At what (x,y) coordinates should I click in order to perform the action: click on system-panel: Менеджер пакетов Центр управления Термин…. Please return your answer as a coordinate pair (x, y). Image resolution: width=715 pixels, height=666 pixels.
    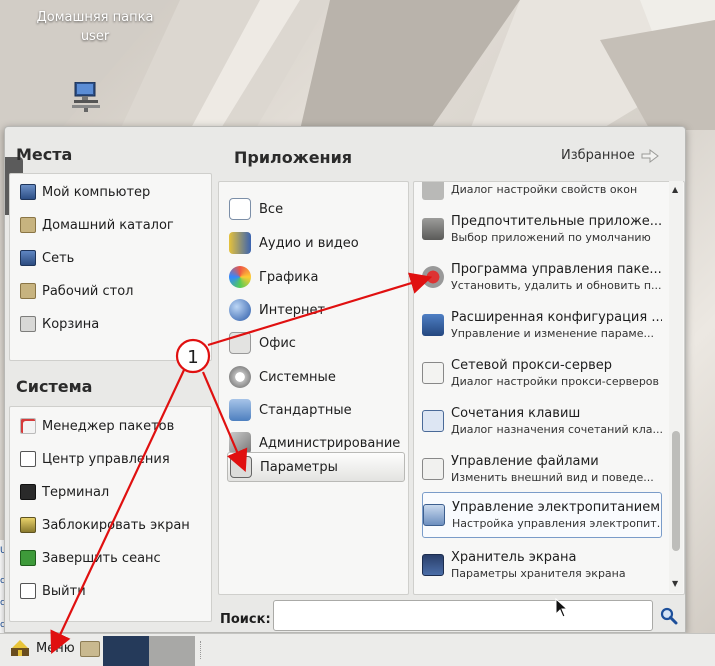
    Looking at the image, I should click on (110, 514).